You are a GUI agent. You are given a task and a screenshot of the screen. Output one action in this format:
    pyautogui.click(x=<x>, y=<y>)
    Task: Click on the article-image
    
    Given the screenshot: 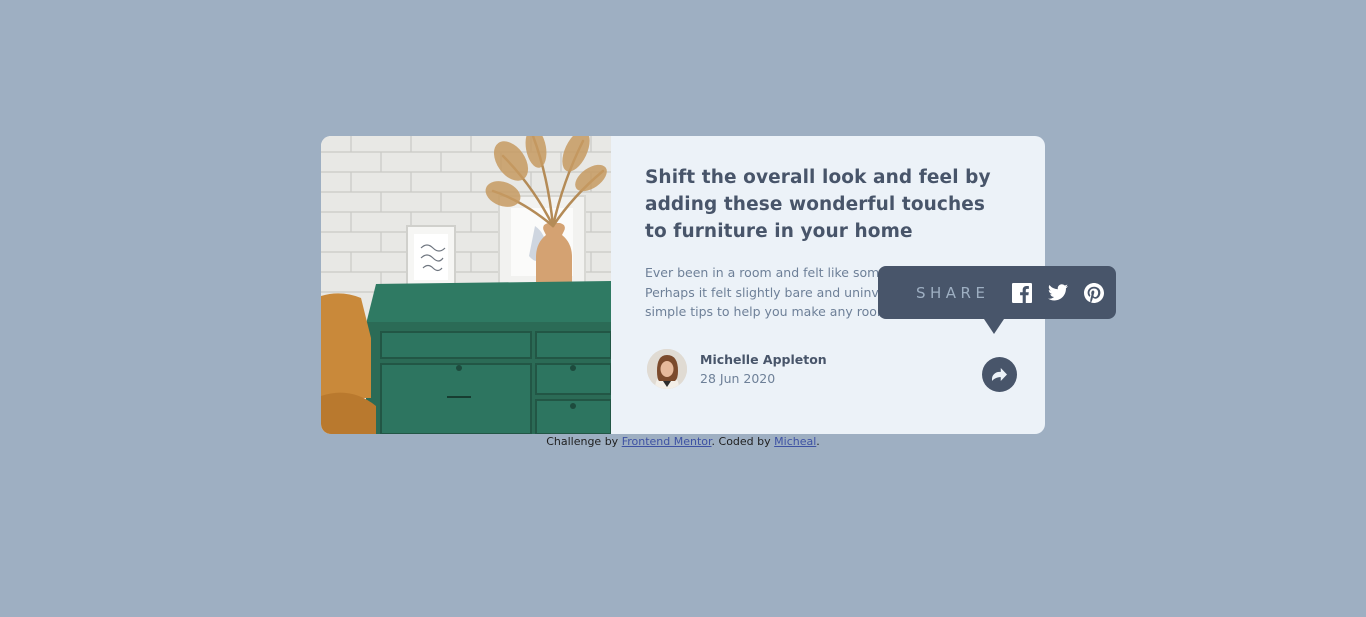 What is the action you would take?
    pyautogui.click(x=466, y=285)
    